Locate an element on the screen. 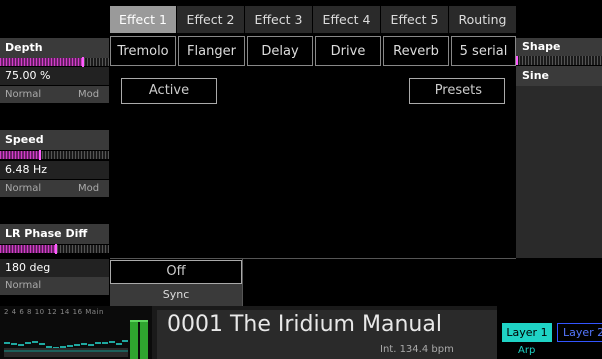 The image size is (602, 359). phase-meter is located at coordinates (54, 249).